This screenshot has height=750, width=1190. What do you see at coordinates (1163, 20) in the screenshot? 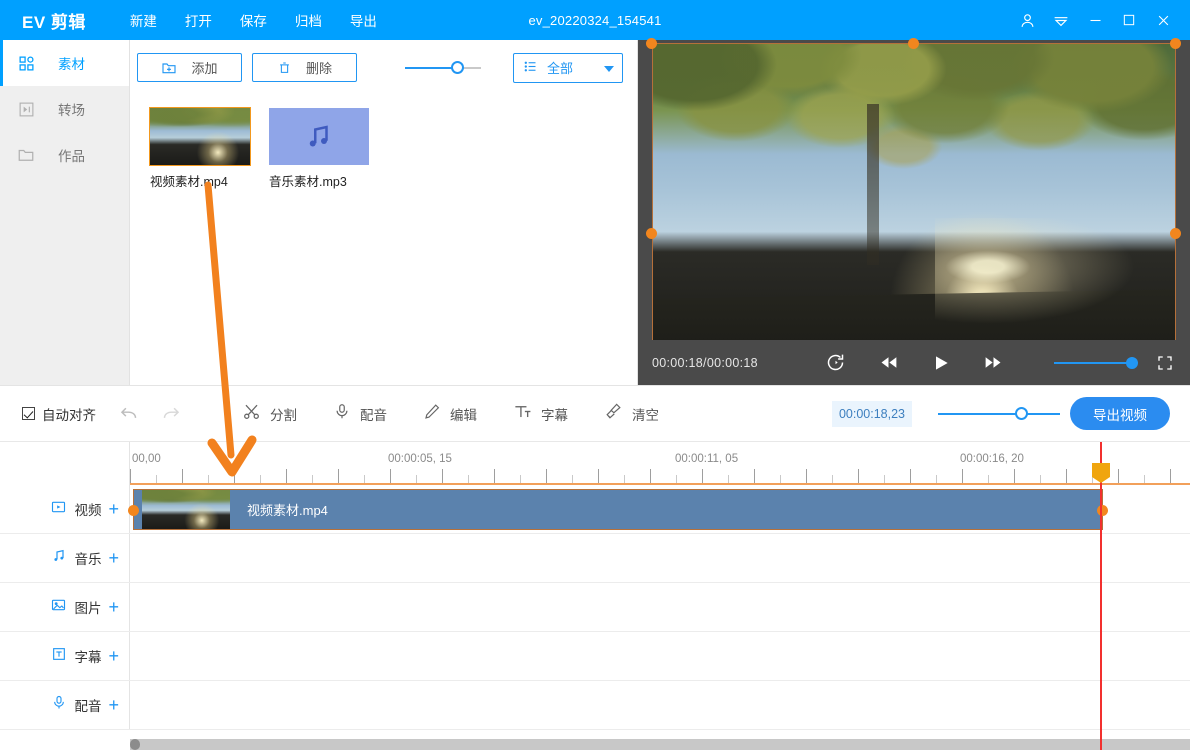
I see `close-icon` at bounding box center [1163, 20].